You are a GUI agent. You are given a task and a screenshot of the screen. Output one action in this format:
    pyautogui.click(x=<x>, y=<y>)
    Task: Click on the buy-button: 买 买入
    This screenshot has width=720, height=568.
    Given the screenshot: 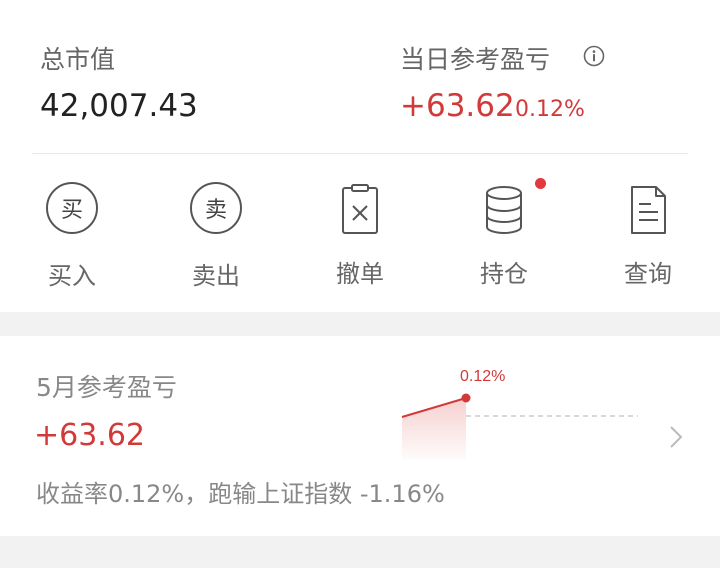 What is the action you would take?
    pyautogui.click(x=72, y=235)
    